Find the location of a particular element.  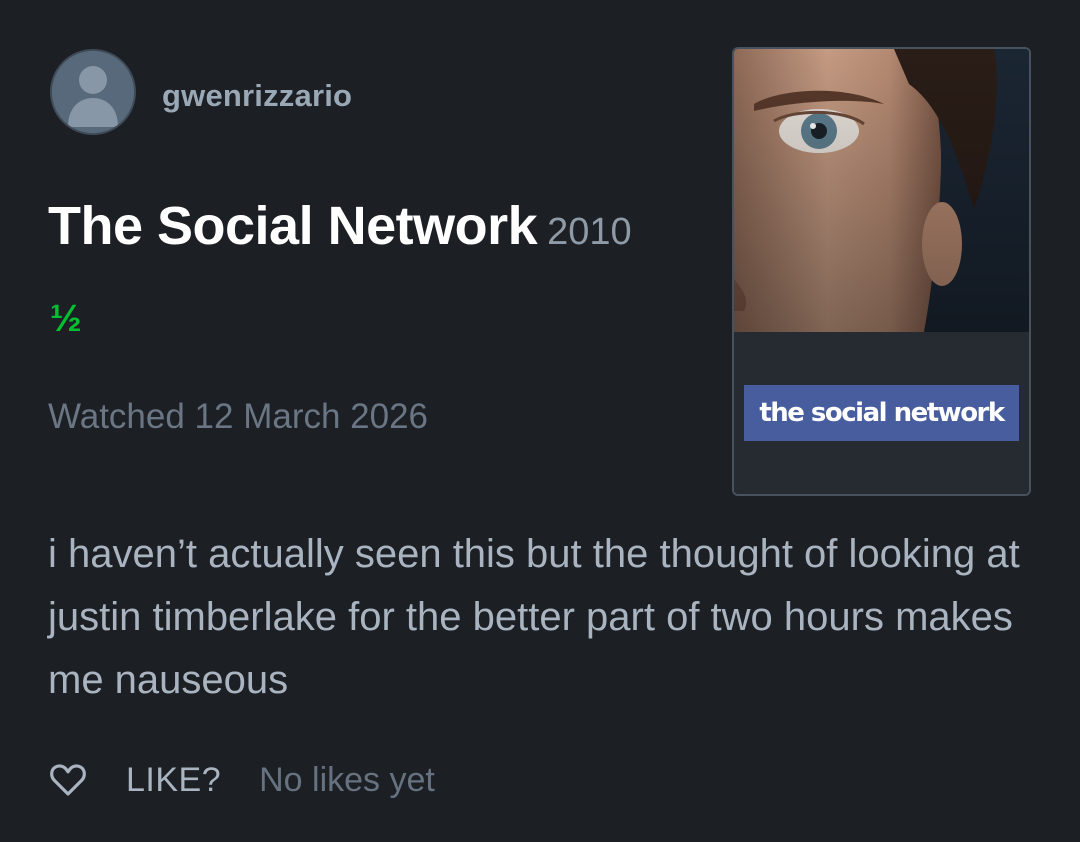

like-actions: LIKE? No likes yet is located at coordinates (241, 780).